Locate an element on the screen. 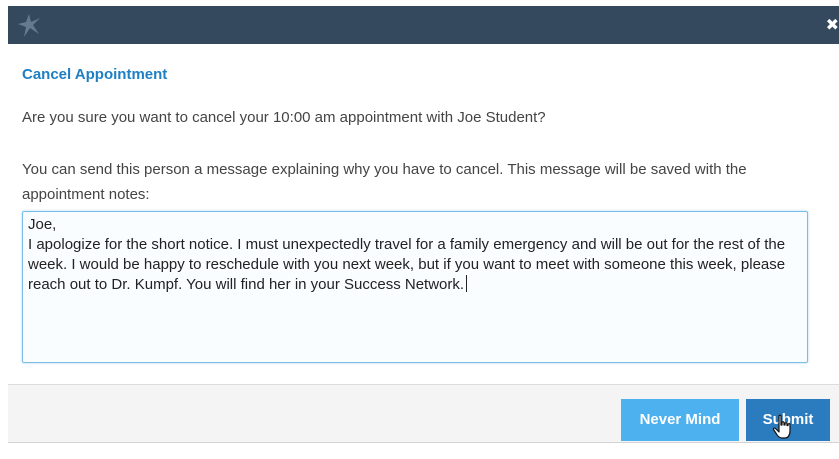  hand-pointer-icon is located at coordinates (781, 426).